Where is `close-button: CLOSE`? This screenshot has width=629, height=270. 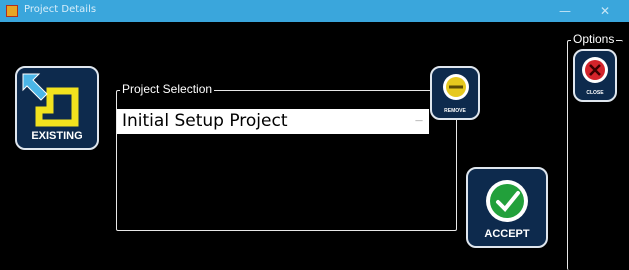 close-button: CLOSE is located at coordinates (595, 75).